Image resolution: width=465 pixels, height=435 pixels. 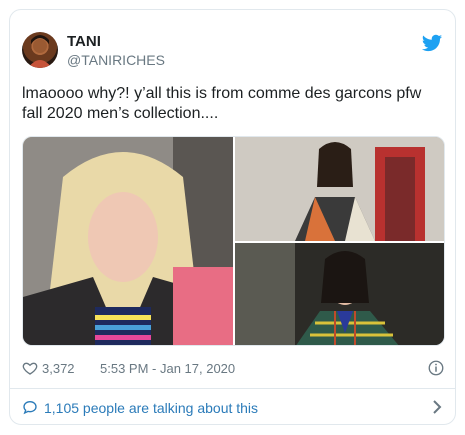 What do you see at coordinates (30, 407) in the screenshot?
I see `speech-bubble-icon` at bounding box center [30, 407].